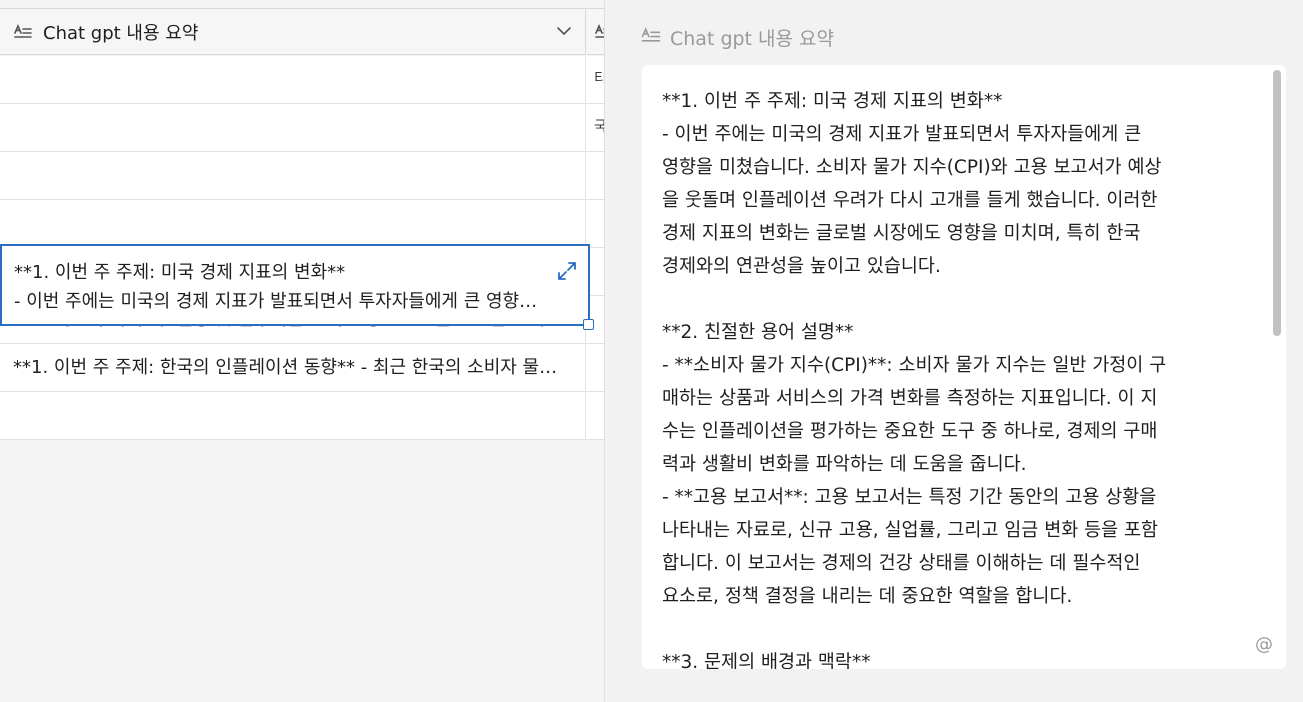 This screenshot has height=702, width=1303. I want to click on column-header-title: Chat gpt 내용 요약, so click(121, 33).